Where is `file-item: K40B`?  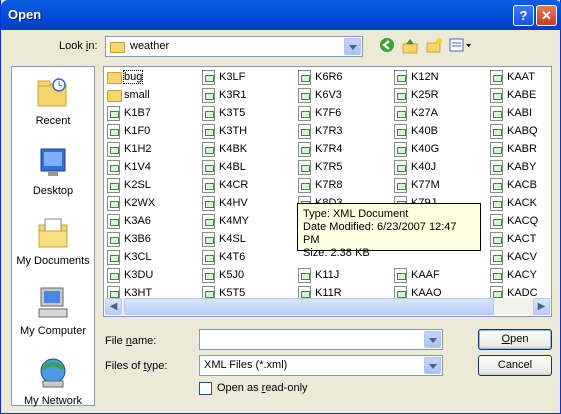
file-item: K40B is located at coordinates (417, 132).